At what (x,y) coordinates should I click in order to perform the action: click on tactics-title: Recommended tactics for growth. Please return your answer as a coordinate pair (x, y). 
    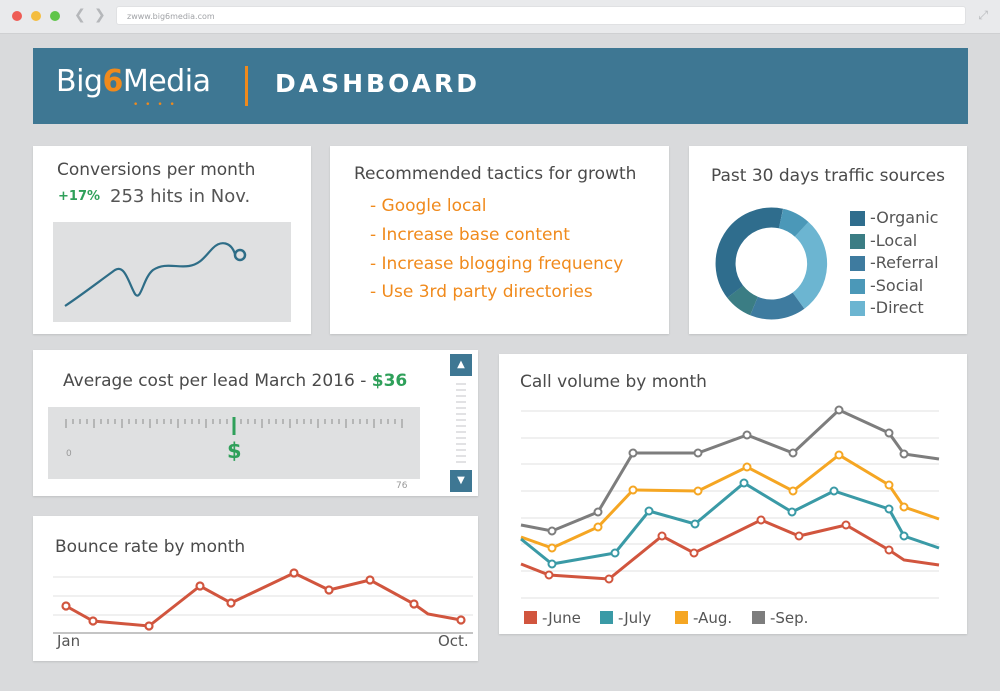
    Looking at the image, I should click on (495, 174).